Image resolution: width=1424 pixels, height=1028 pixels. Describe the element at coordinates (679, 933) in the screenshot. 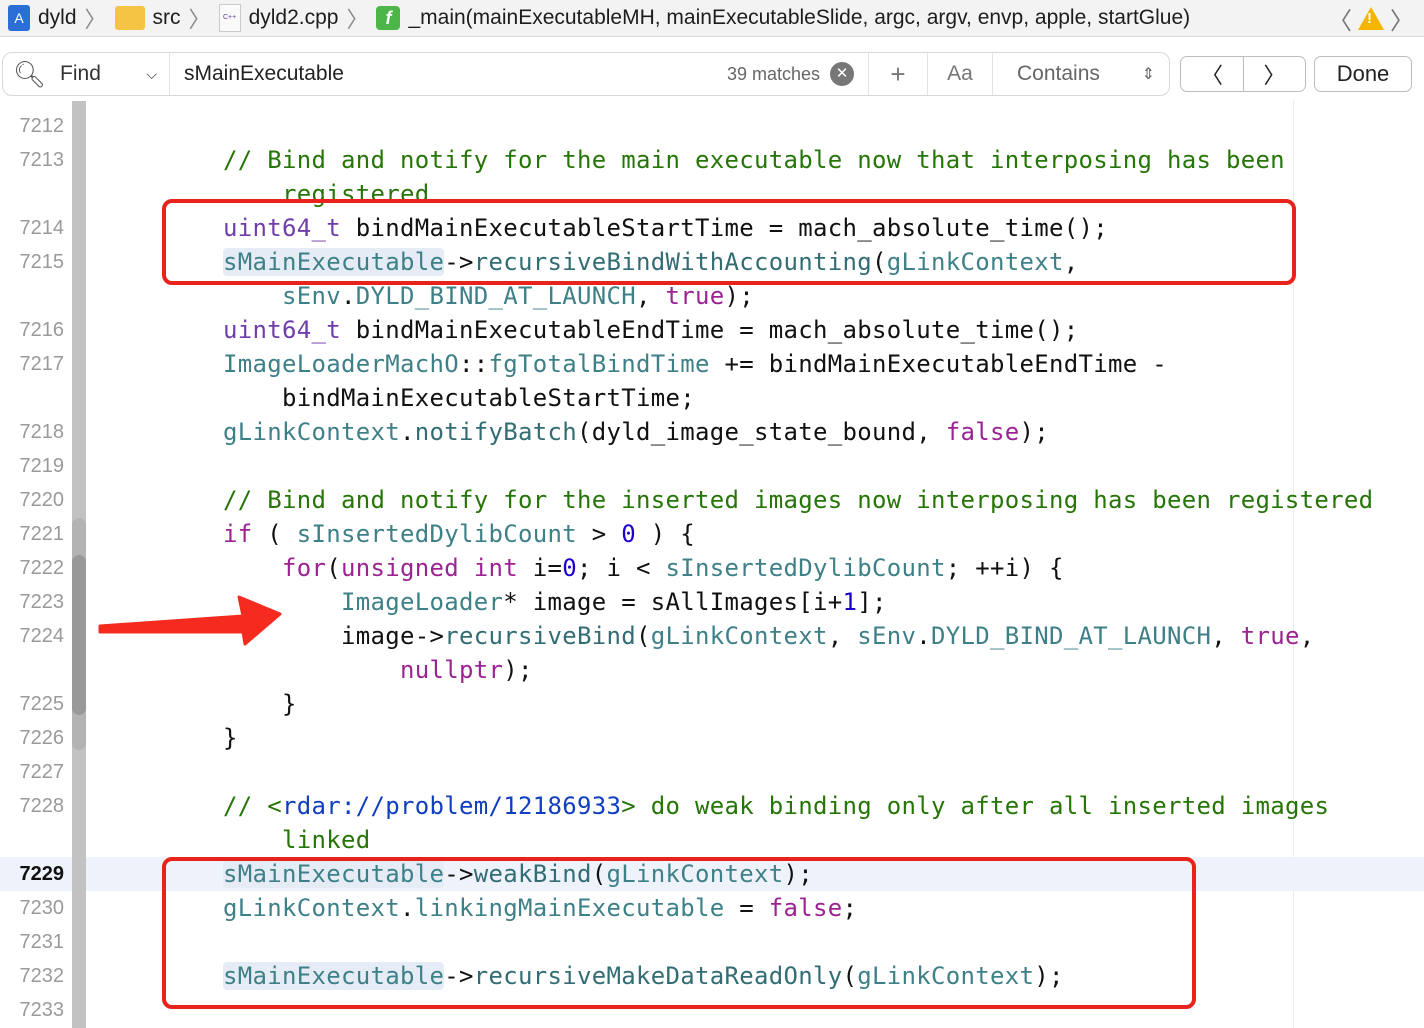

I see `annotation-box-bottom` at that location.